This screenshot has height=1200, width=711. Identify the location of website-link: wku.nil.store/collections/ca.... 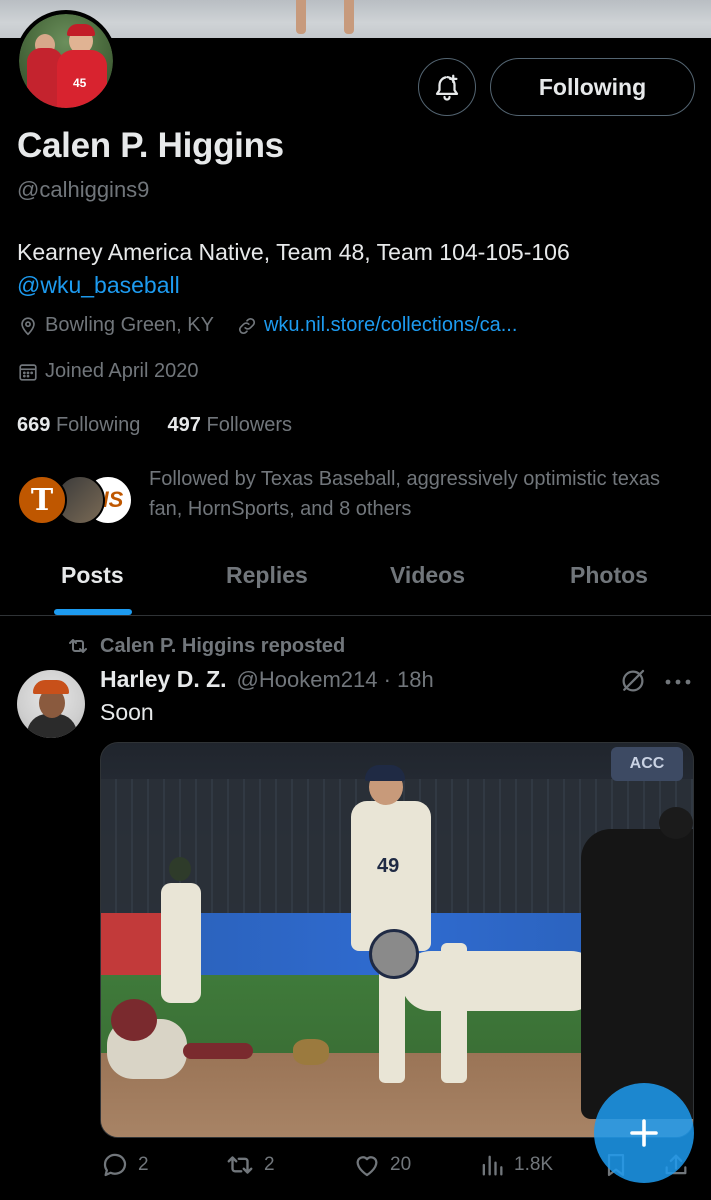
(390, 325).